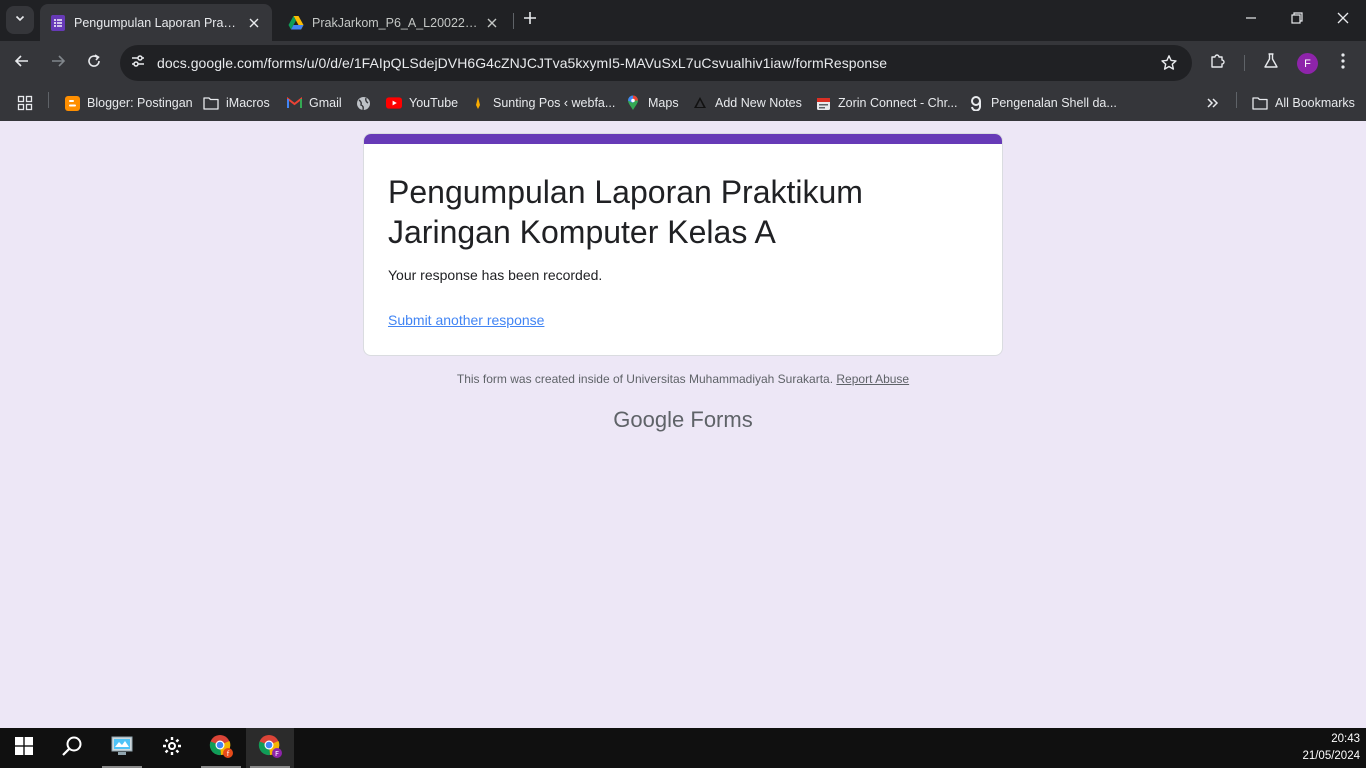 The width and height of the screenshot is (1366, 768). I want to click on chrome-icon: f, so click(221, 748).